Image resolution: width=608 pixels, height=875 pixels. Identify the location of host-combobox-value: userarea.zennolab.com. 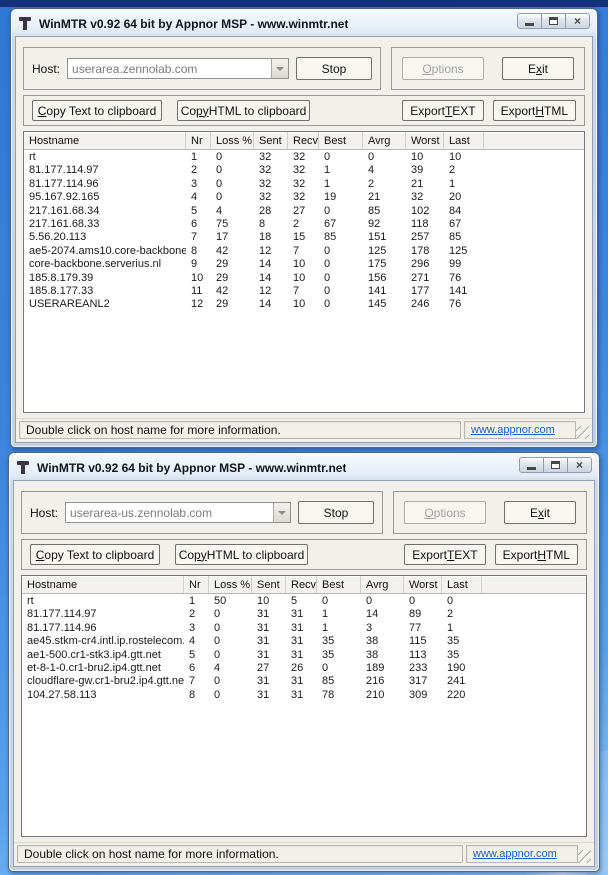
(169, 68).